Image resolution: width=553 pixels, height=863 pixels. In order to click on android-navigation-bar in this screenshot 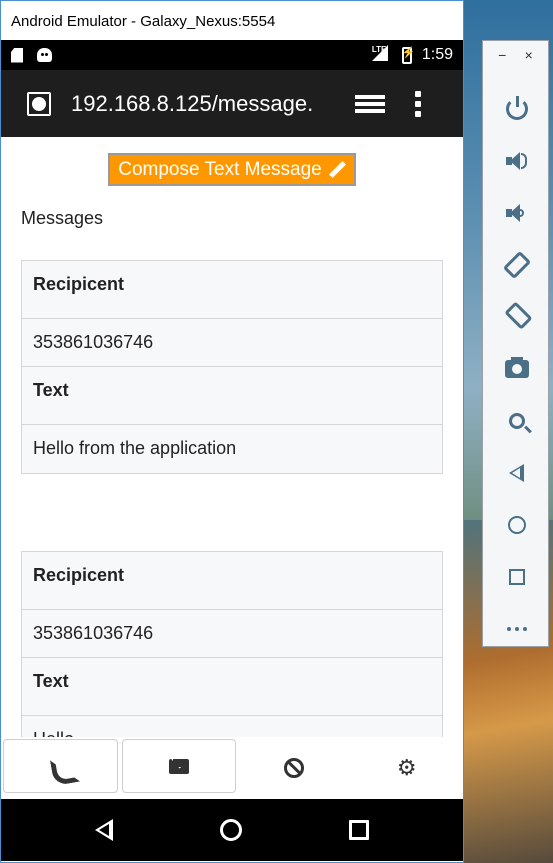, I will do `click(232, 830)`.